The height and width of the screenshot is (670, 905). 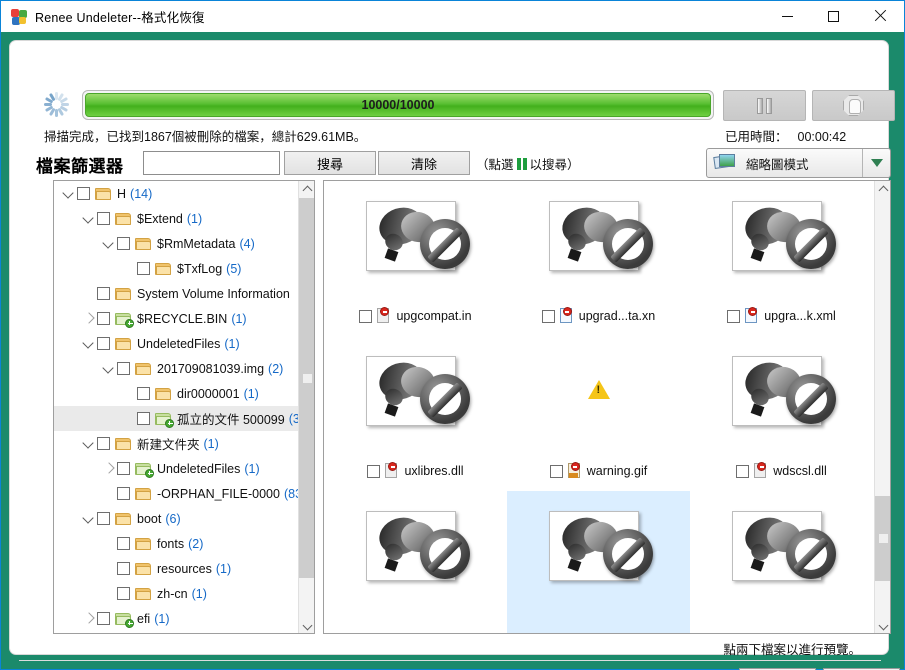 What do you see at coordinates (434, 471) in the screenshot?
I see `file-name-label: uxlibres.dll` at bounding box center [434, 471].